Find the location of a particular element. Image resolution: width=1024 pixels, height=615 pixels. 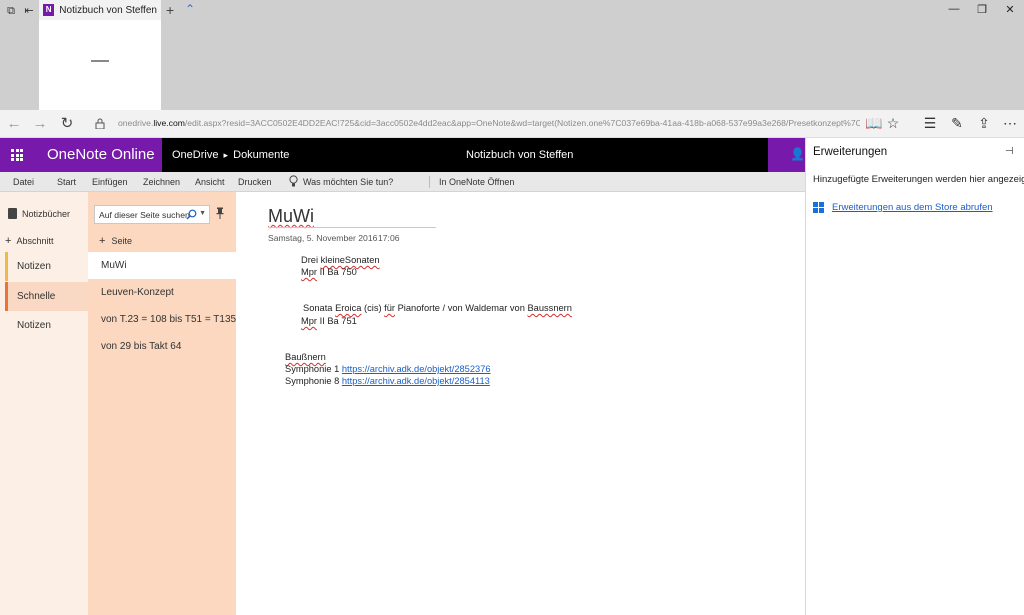

note-line: Mpr II Ba 751 is located at coordinates (329, 321).